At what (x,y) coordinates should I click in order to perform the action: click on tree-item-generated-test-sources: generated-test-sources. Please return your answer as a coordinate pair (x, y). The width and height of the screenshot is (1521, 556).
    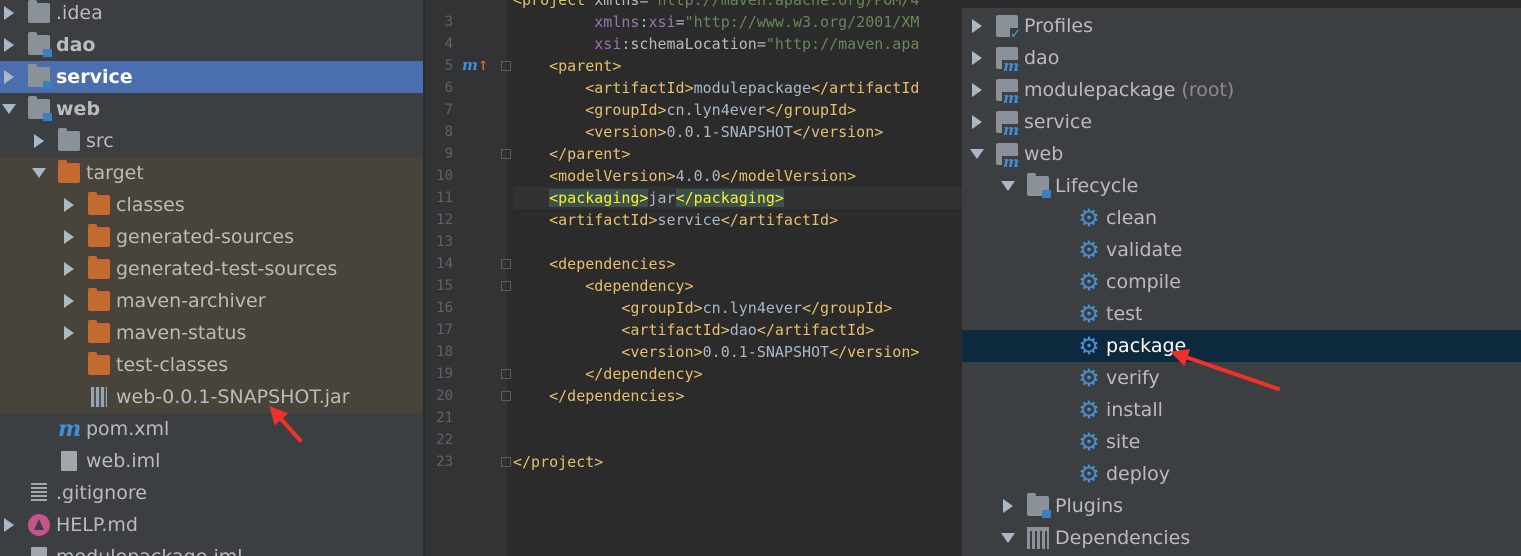
    Looking at the image, I should click on (211, 269).